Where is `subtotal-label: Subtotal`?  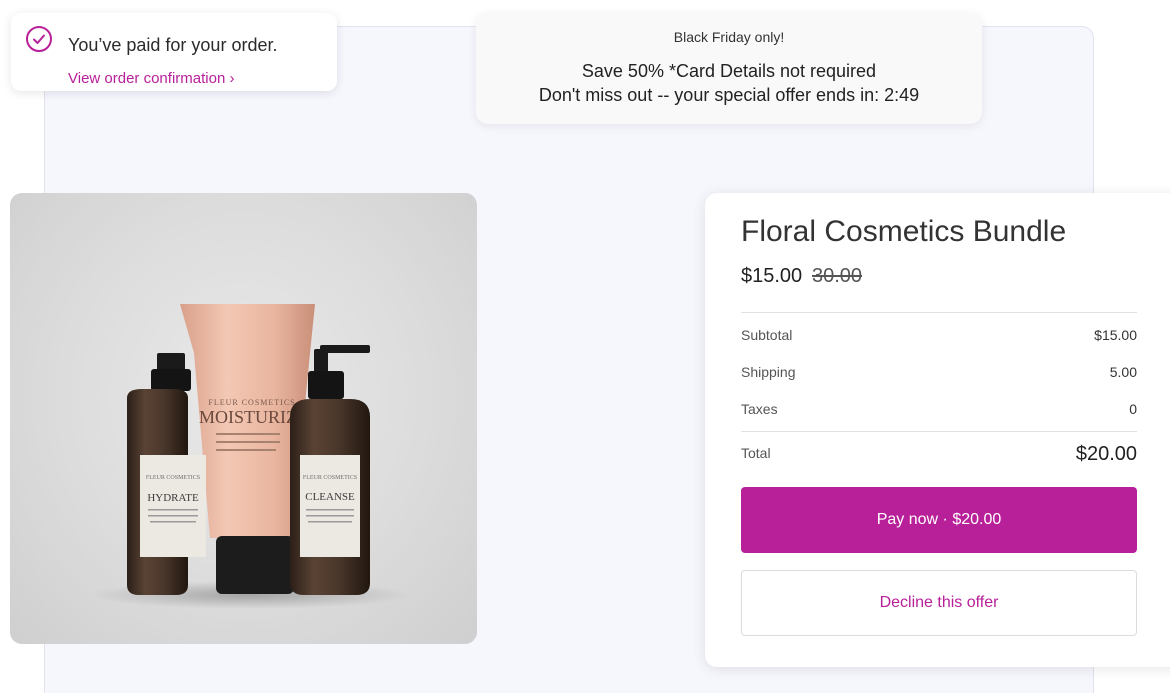 subtotal-label: Subtotal is located at coordinates (767, 335).